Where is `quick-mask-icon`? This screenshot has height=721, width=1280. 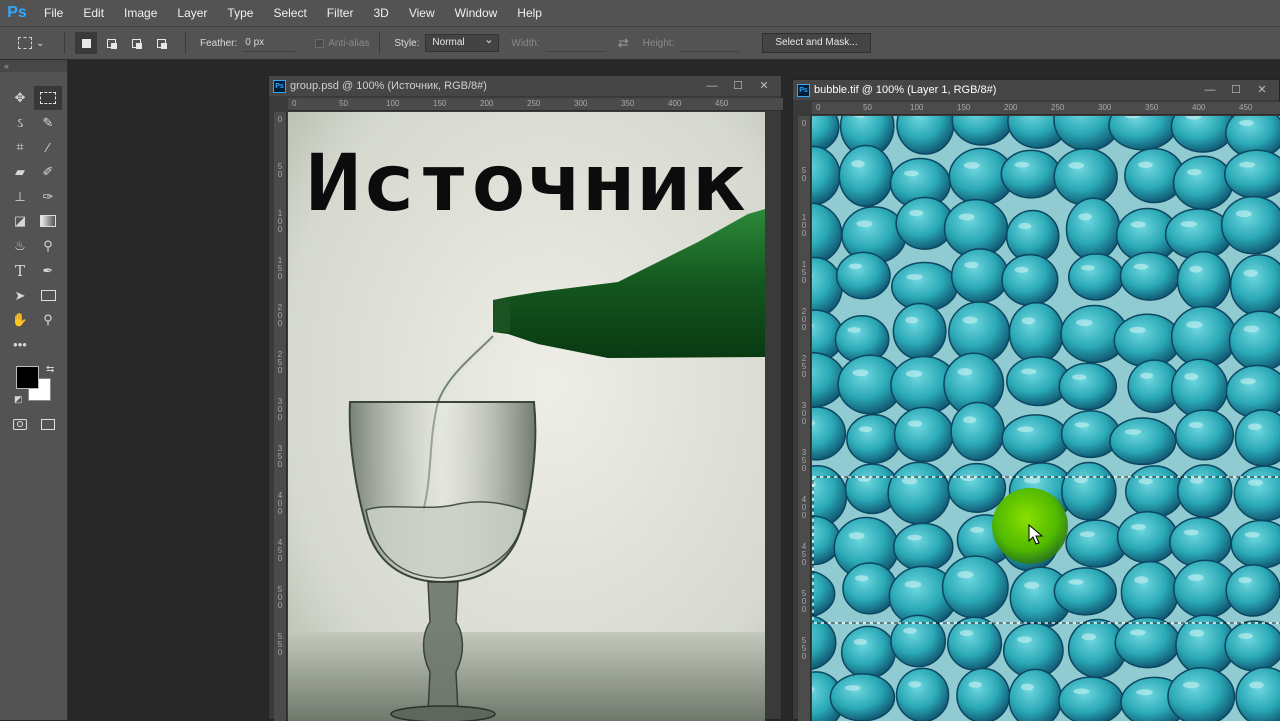 quick-mask-icon is located at coordinates (20, 424).